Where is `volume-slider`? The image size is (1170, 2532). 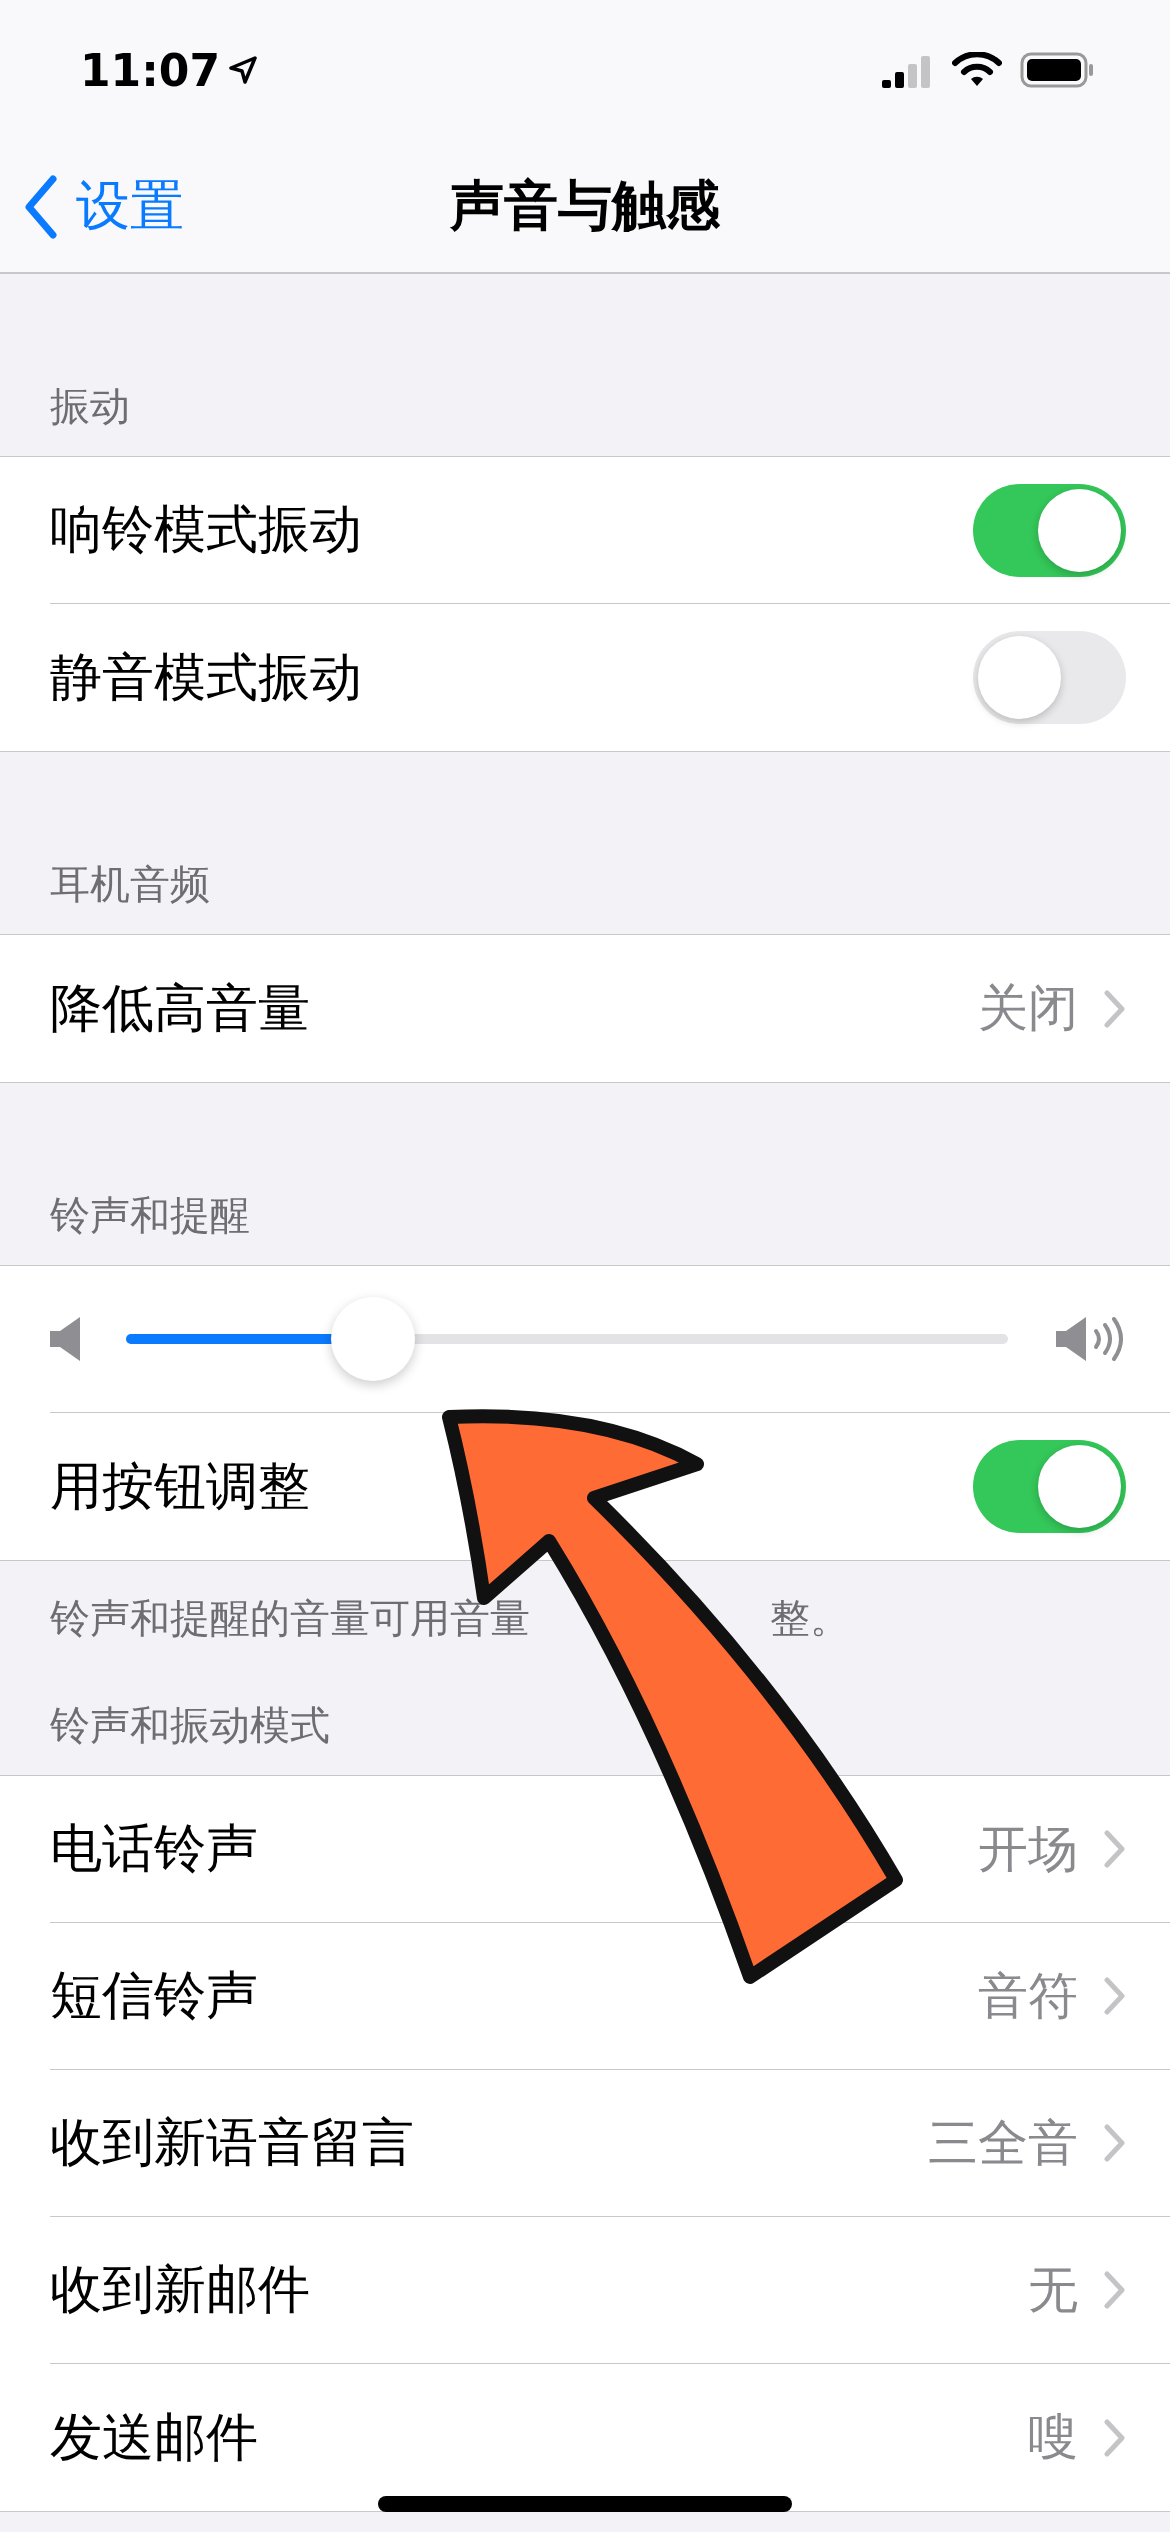 volume-slider is located at coordinates (567, 1339).